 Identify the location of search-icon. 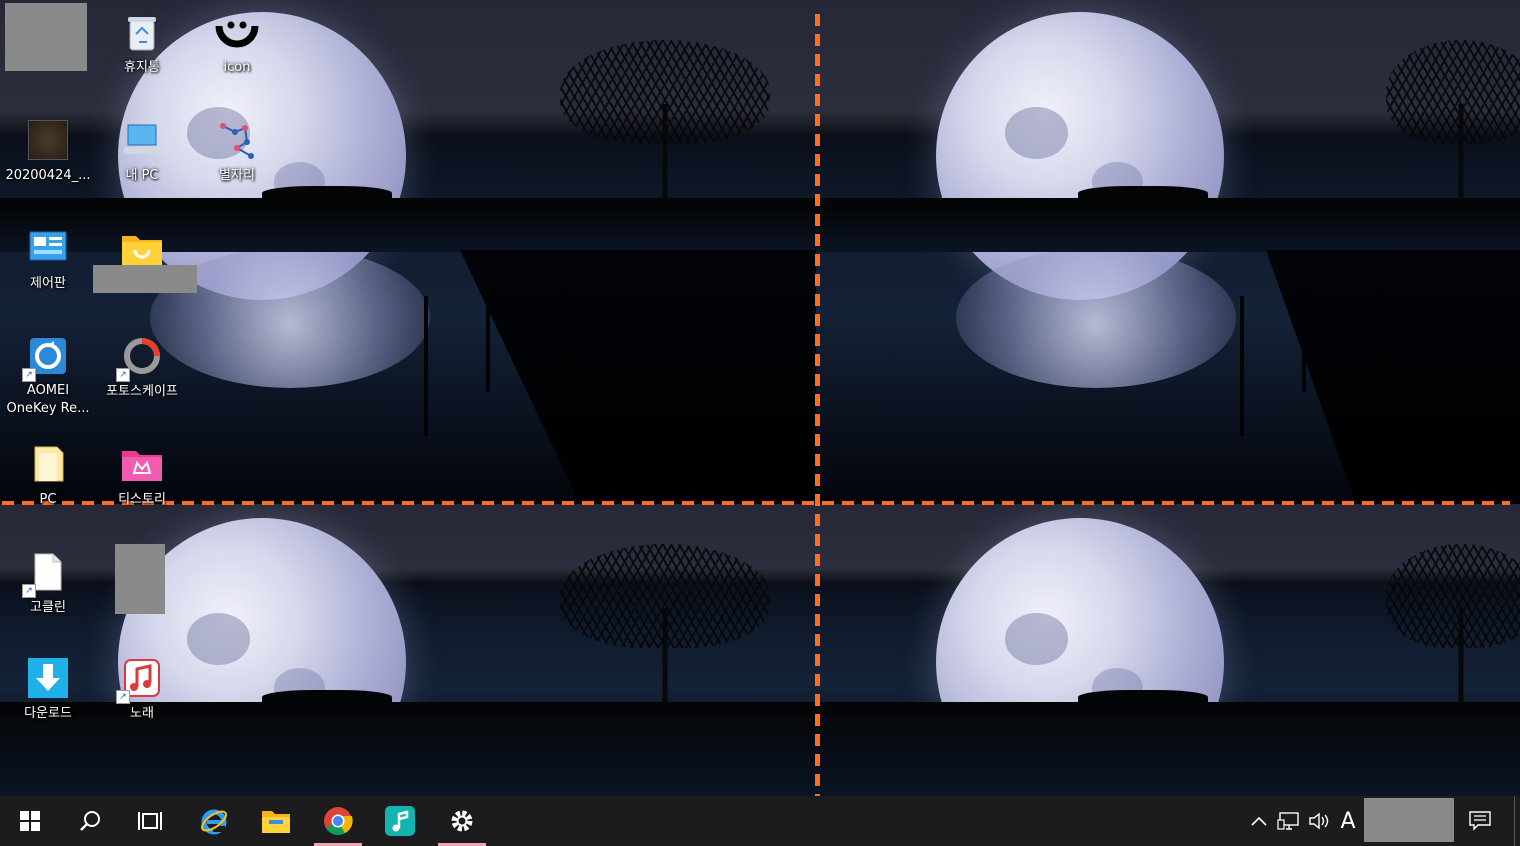
(90, 821).